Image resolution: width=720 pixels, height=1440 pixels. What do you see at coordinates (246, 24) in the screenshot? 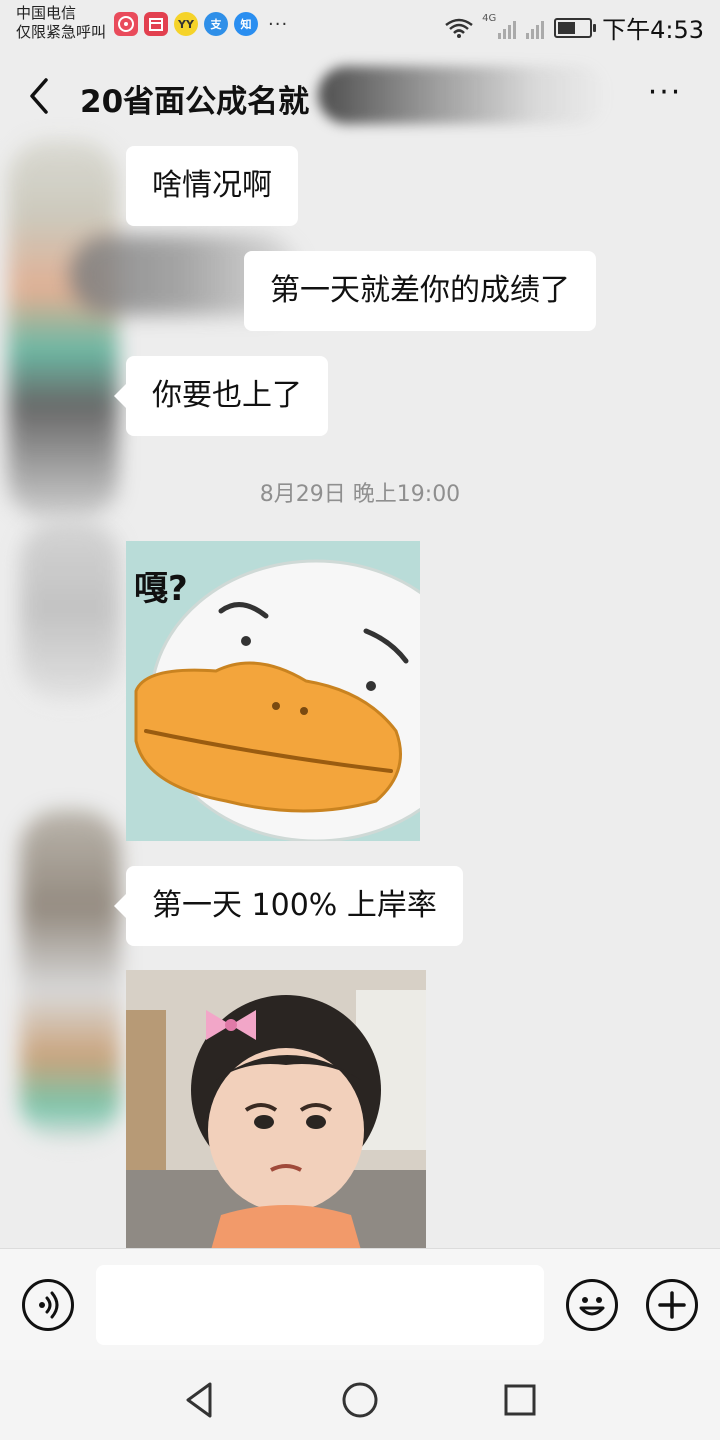
I see `zhihu-icon: 知` at bounding box center [246, 24].